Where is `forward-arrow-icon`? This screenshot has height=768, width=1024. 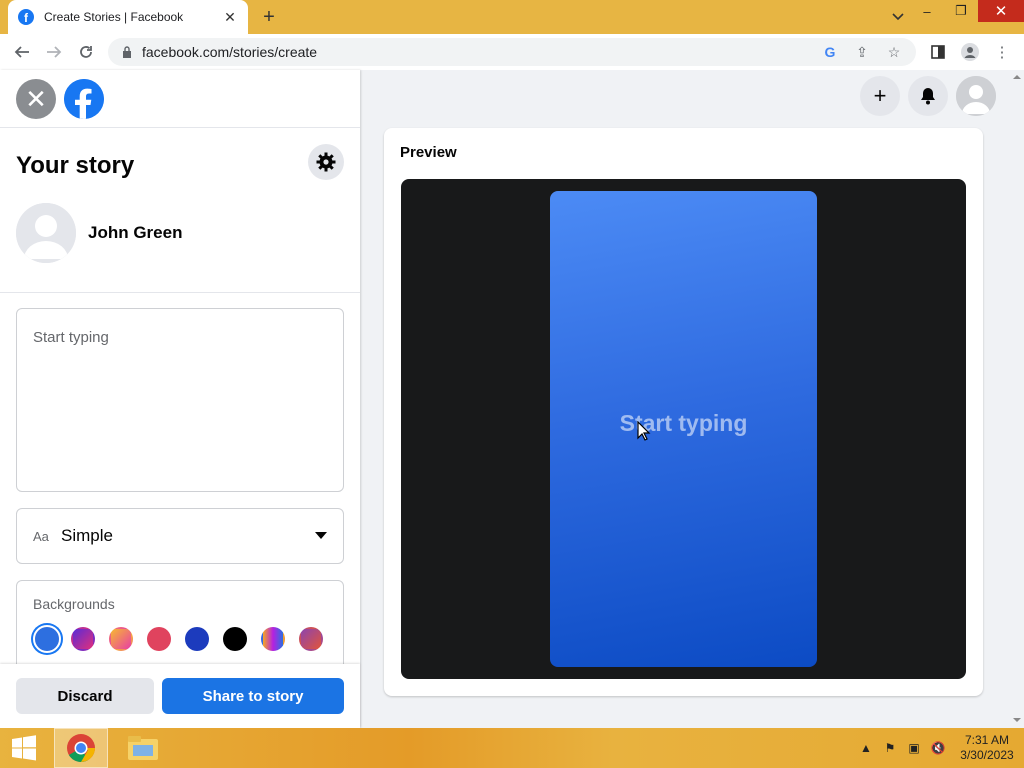 forward-arrow-icon is located at coordinates (54, 52).